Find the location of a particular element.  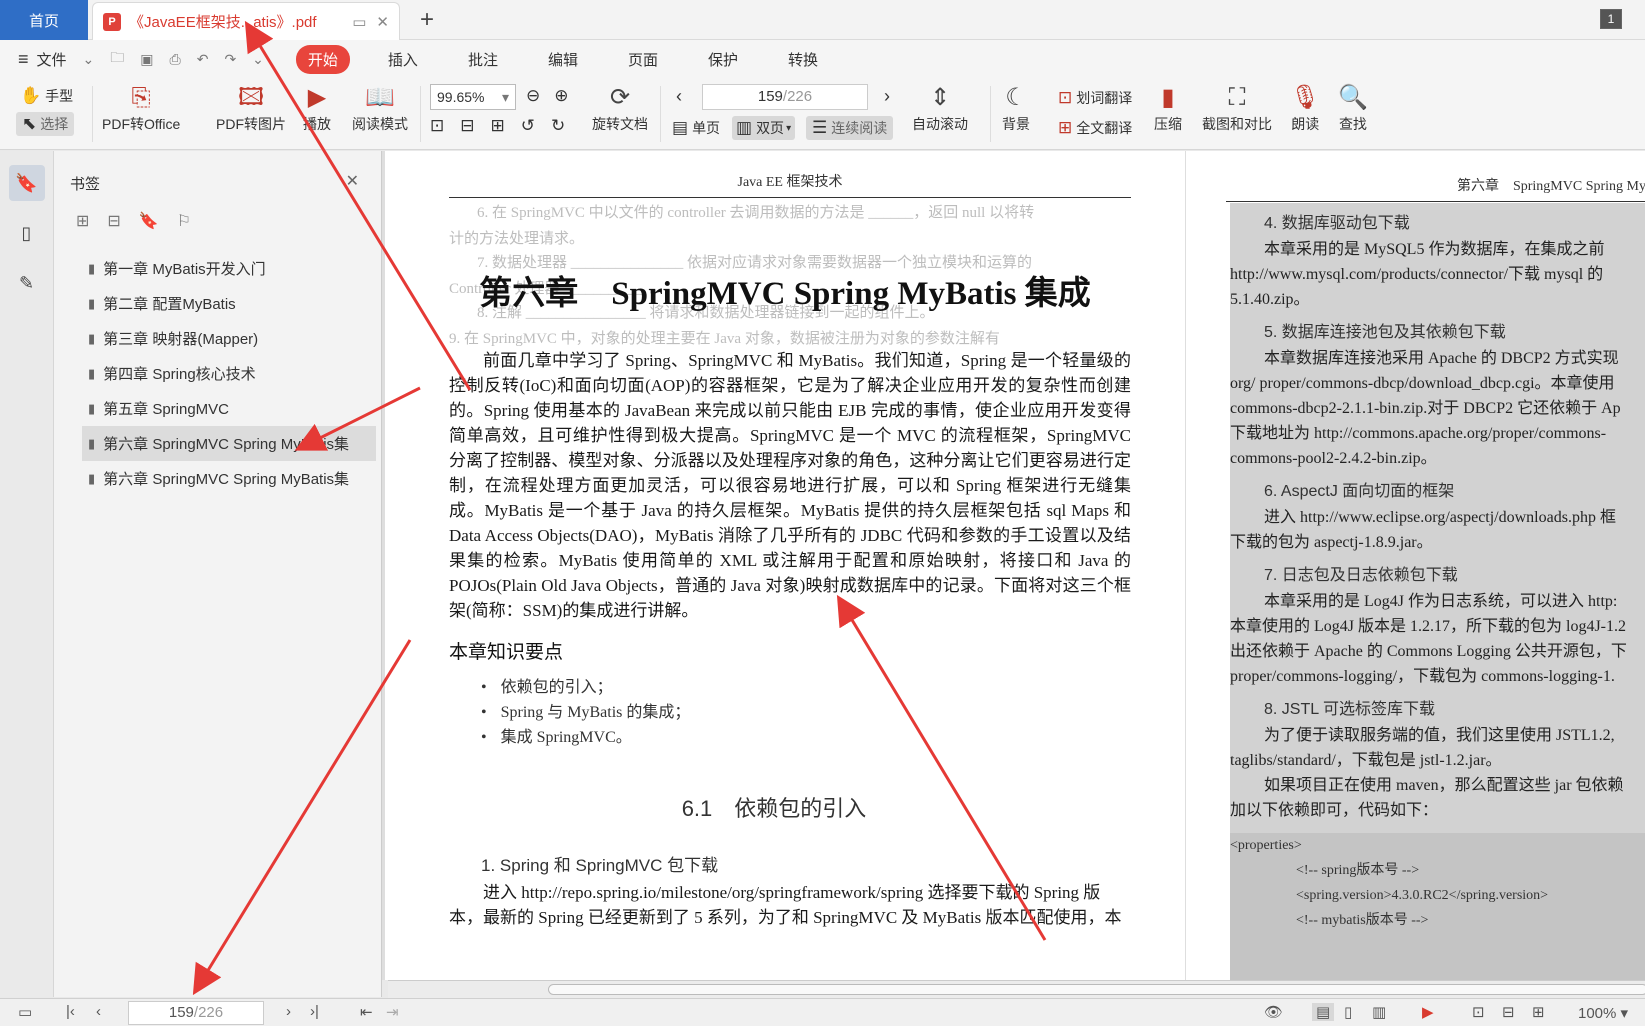

hand-tool: ✋ 手型 is located at coordinates (46, 96).